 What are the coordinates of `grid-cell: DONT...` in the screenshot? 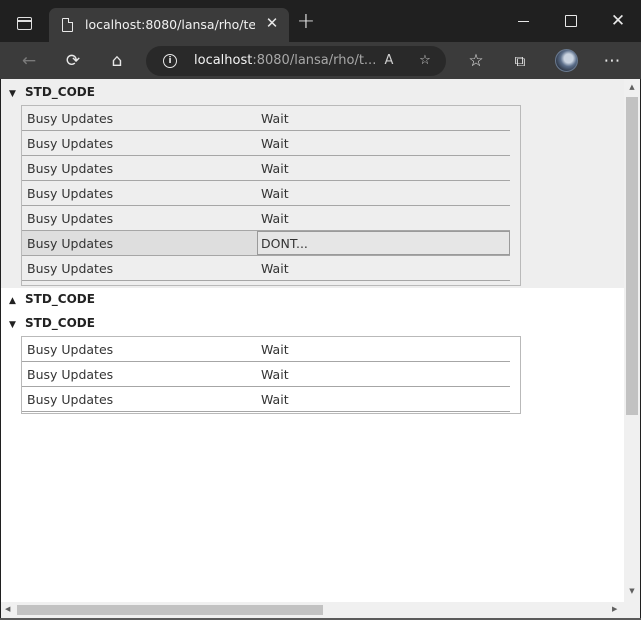 It's located at (284, 243).